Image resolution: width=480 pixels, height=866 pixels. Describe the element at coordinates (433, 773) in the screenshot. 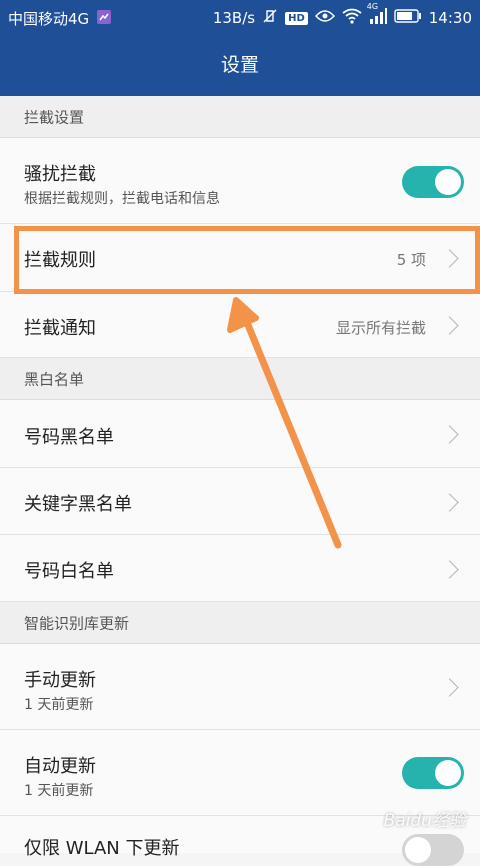

I see `auto-update-toggle` at that location.